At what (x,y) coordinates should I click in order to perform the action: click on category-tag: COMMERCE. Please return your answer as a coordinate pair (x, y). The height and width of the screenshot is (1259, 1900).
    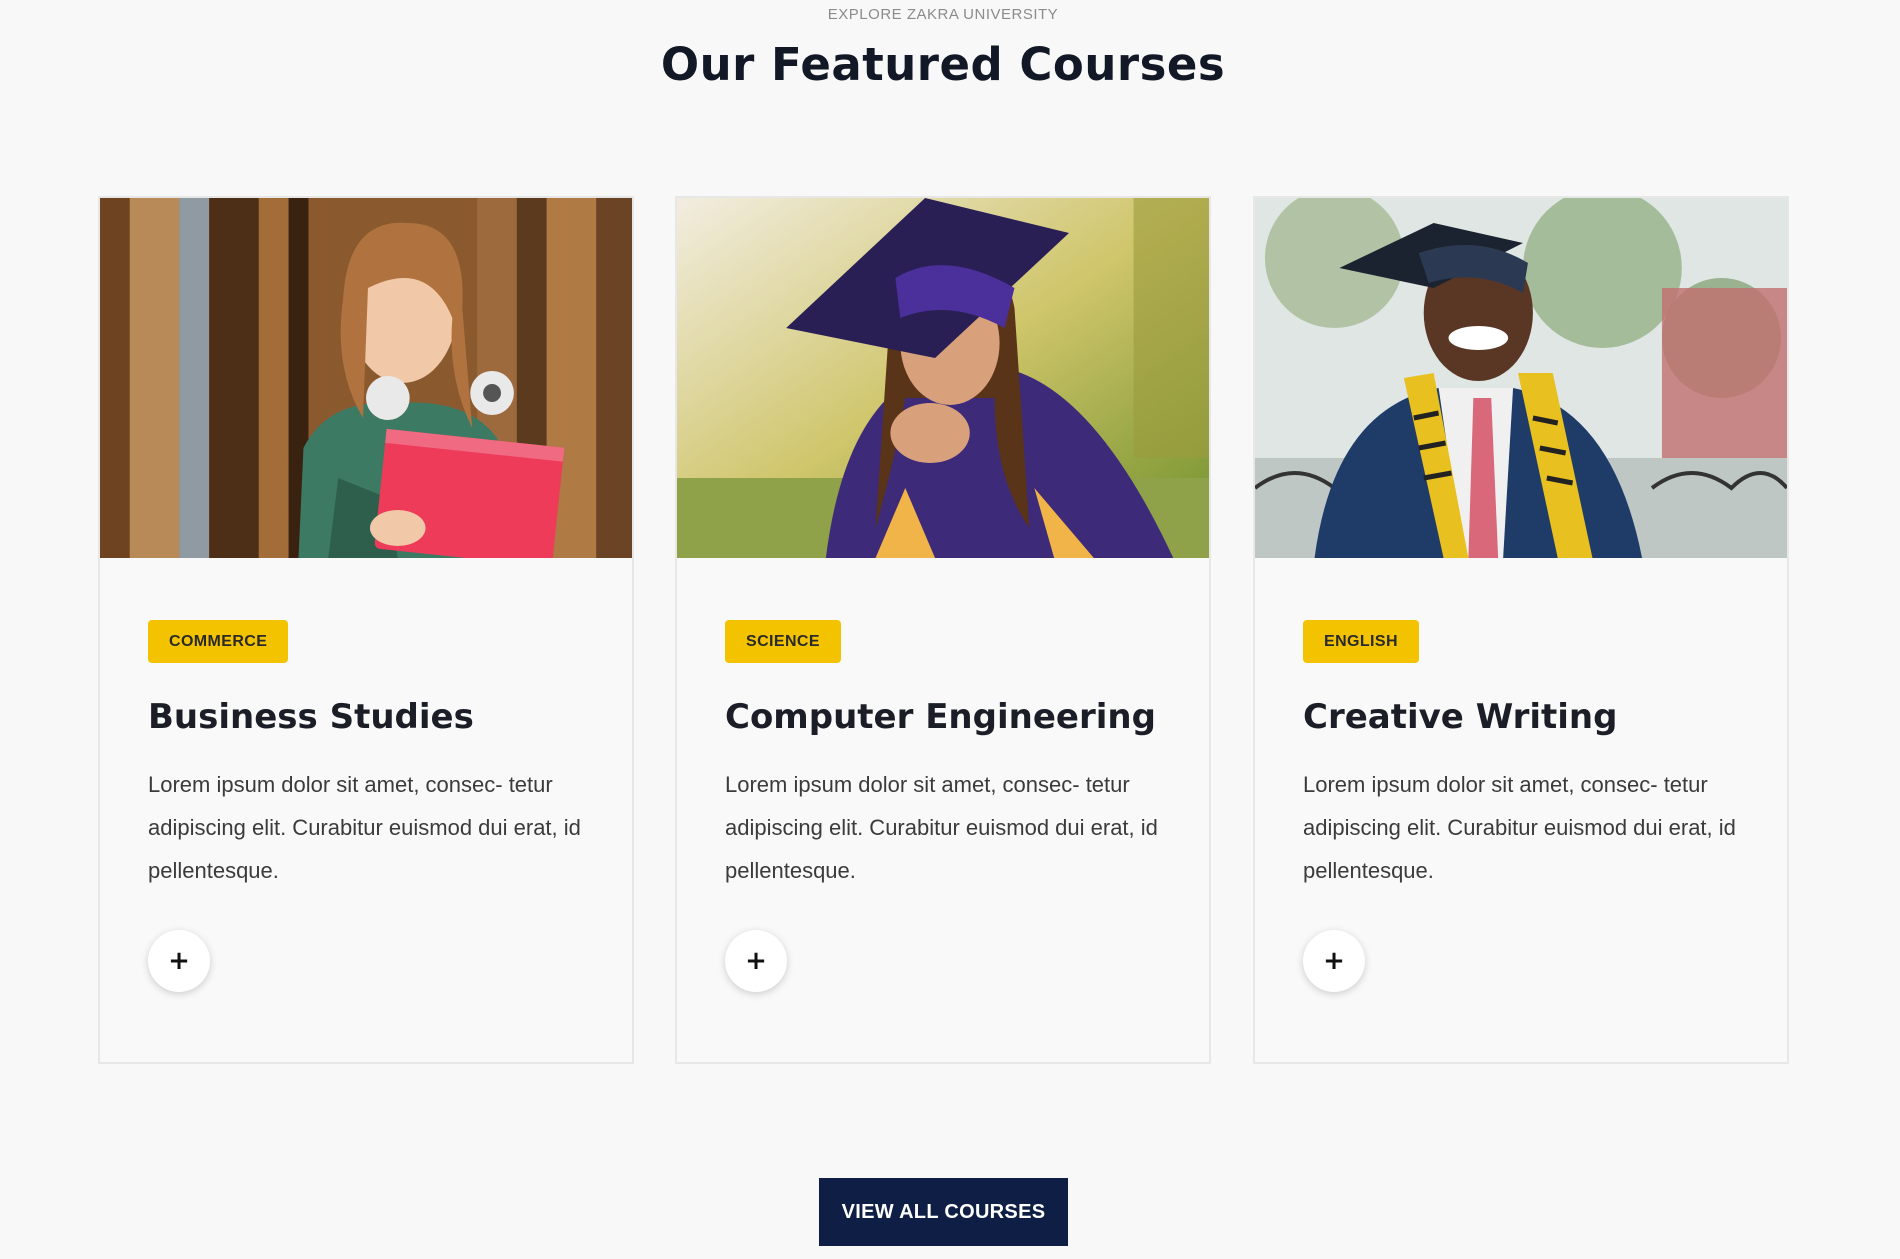
    Looking at the image, I should click on (218, 641).